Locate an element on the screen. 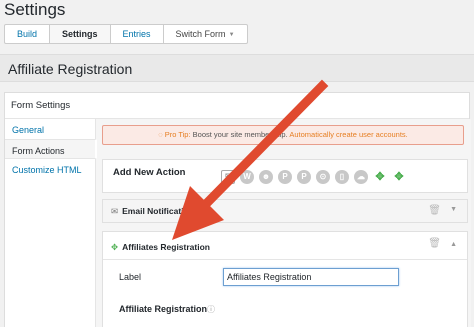 This screenshot has height=327, width=474. affiliate-registration-section-label: Affiliate Registrationⓘ is located at coordinates (167, 309).